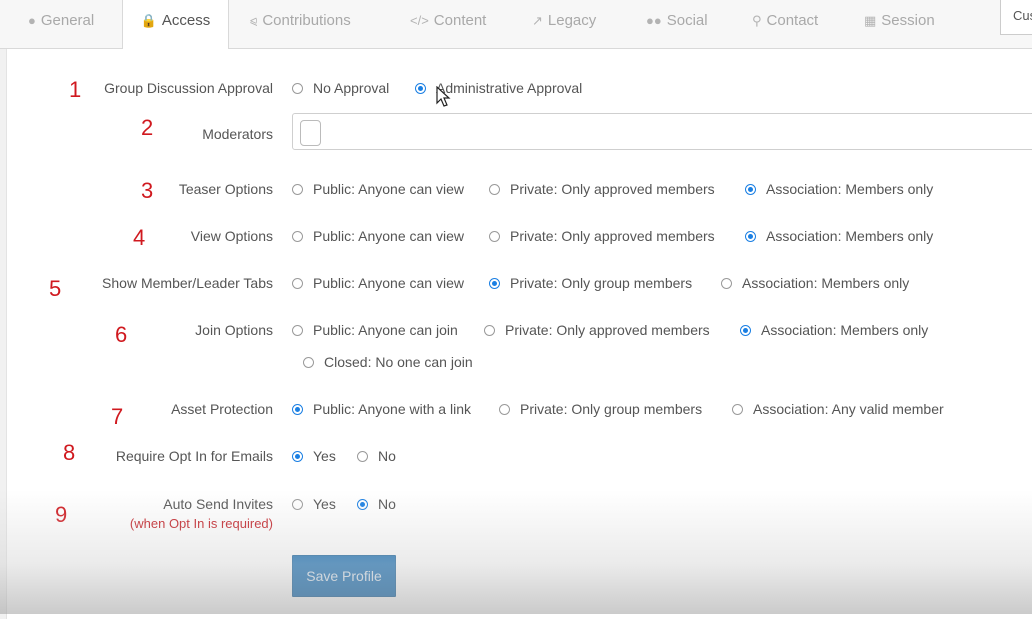 This screenshot has height=619, width=1032. I want to click on moderator-token-placeholder, so click(310, 133).